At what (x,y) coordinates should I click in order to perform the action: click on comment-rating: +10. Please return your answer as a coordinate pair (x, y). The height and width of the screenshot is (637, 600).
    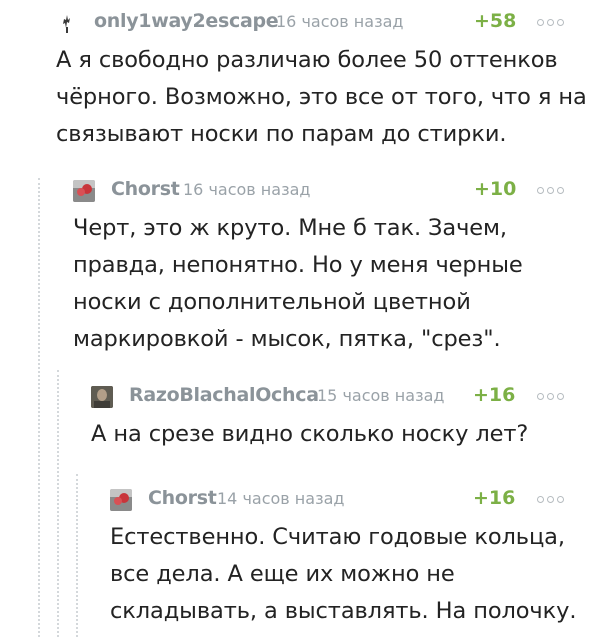
    Looking at the image, I should click on (495, 189).